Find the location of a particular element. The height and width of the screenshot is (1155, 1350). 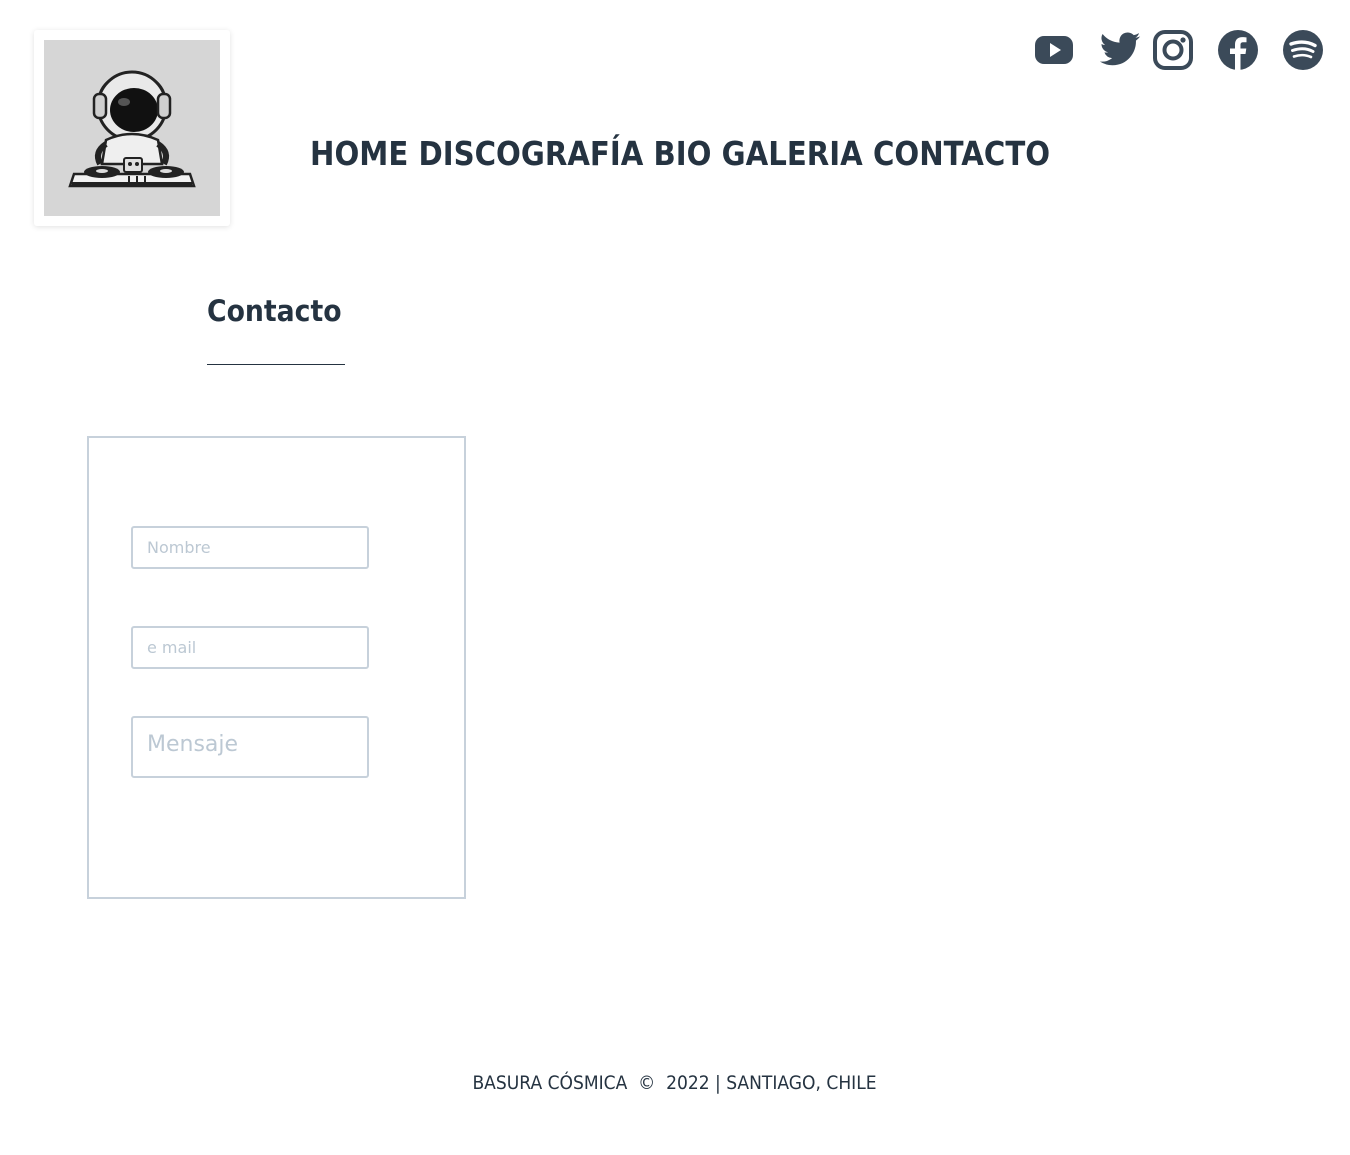

nav-contacto: CONTACTO is located at coordinates (961, 153).